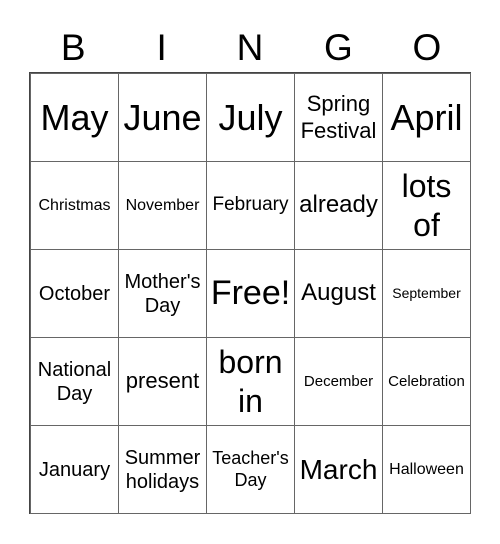 This screenshot has height=544, width=500. I want to click on header-letter-g: G, so click(338, 47).